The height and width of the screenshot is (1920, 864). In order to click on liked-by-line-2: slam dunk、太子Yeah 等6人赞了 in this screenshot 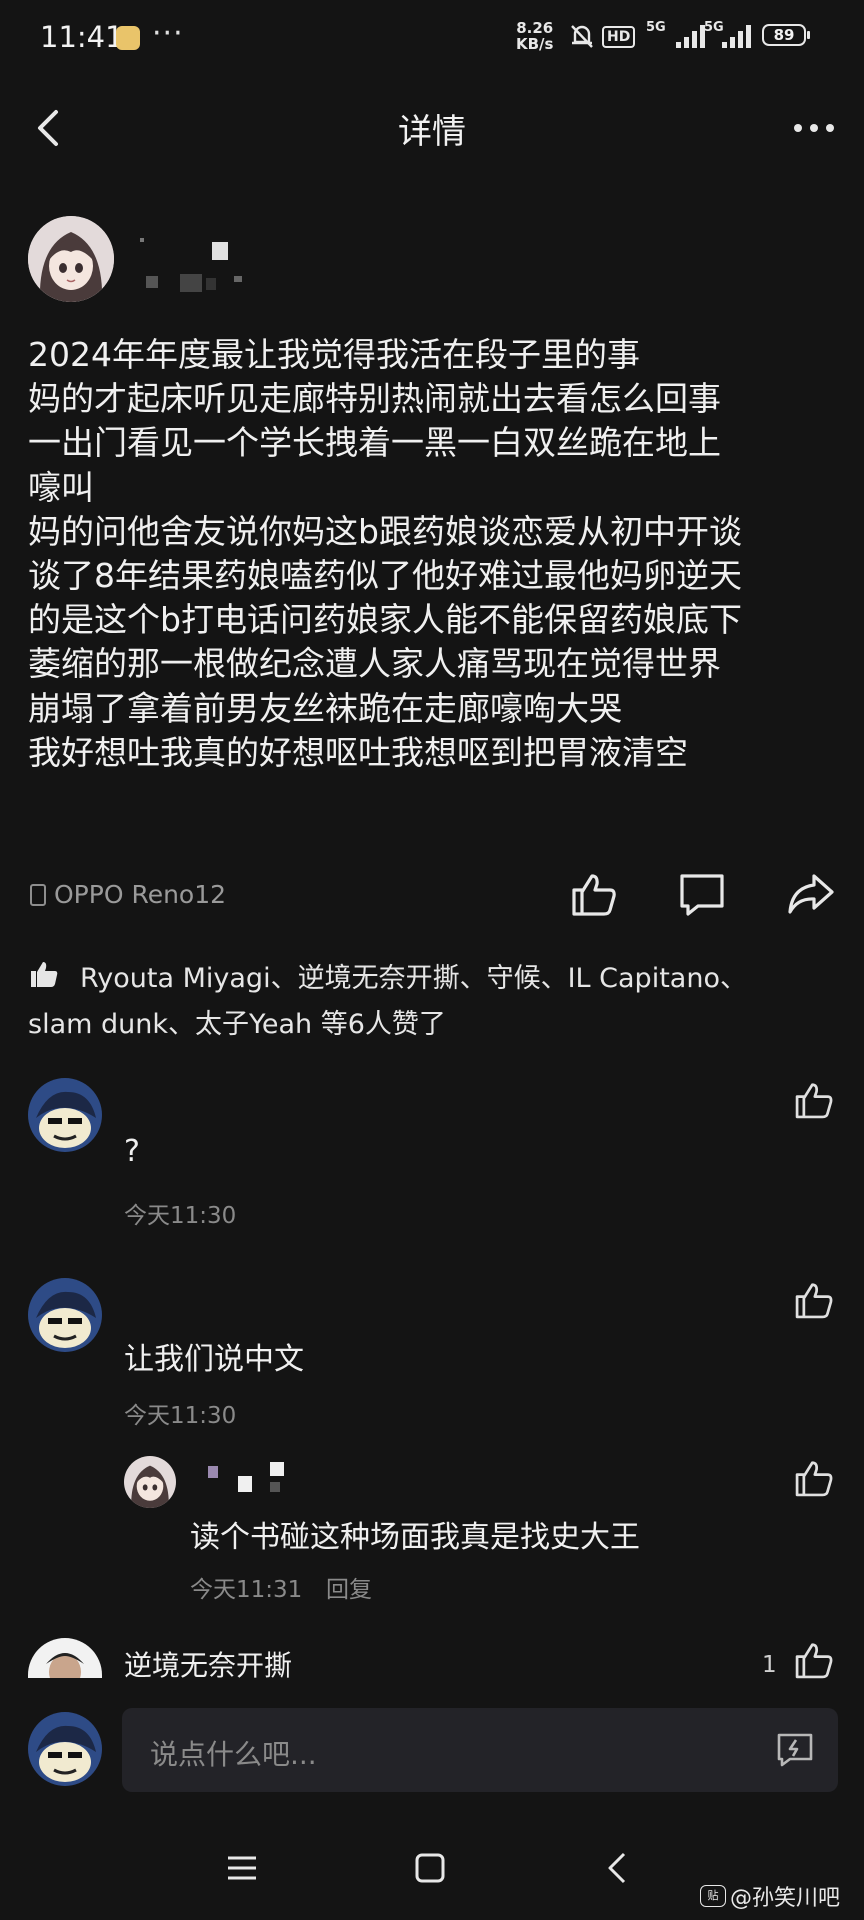, I will do `click(237, 1021)`.